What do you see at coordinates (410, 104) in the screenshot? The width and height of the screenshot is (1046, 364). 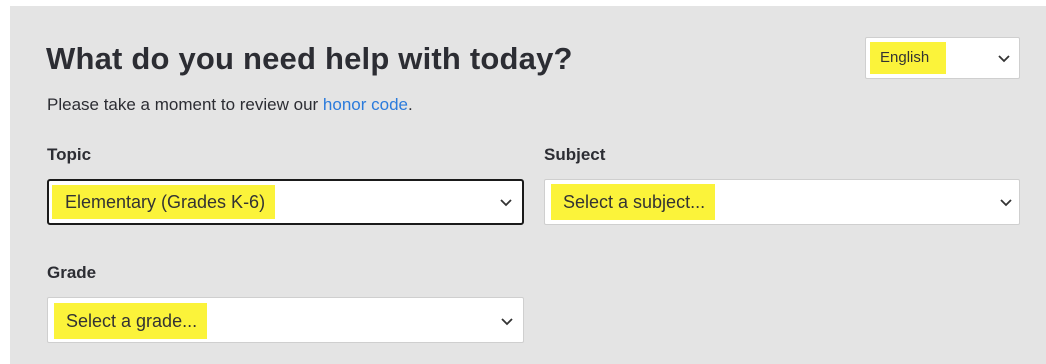 I see `intro-period: .` at bounding box center [410, 104].